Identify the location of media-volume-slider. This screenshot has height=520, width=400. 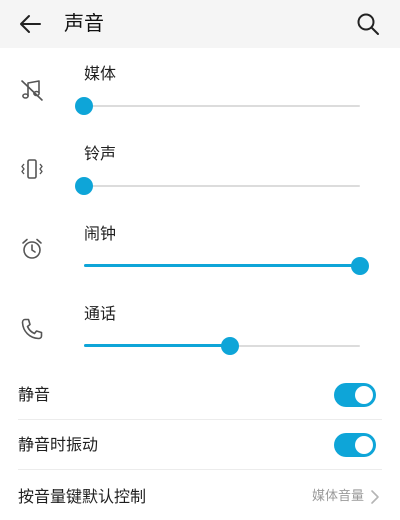
(217, 106).